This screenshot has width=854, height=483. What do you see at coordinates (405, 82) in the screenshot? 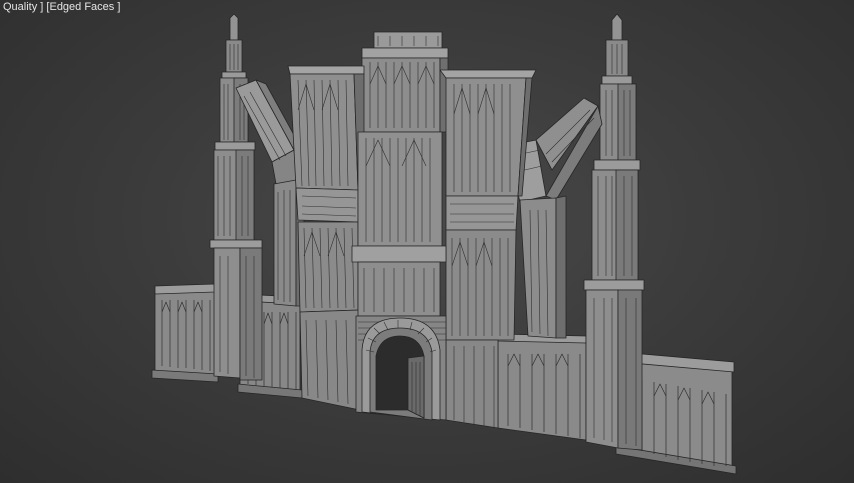
I see `central-tower` at bounding box center [405, 82].